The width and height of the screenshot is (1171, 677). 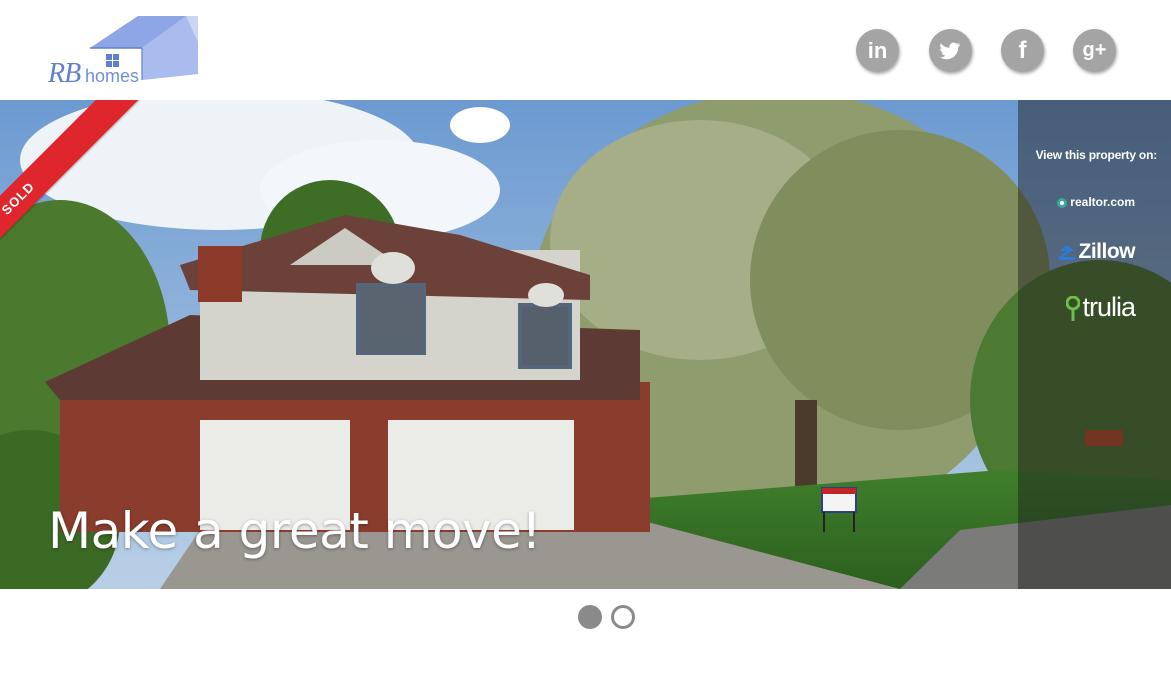 I want to click on sold-badge-label: SOLD, so click(x=19, y=198).